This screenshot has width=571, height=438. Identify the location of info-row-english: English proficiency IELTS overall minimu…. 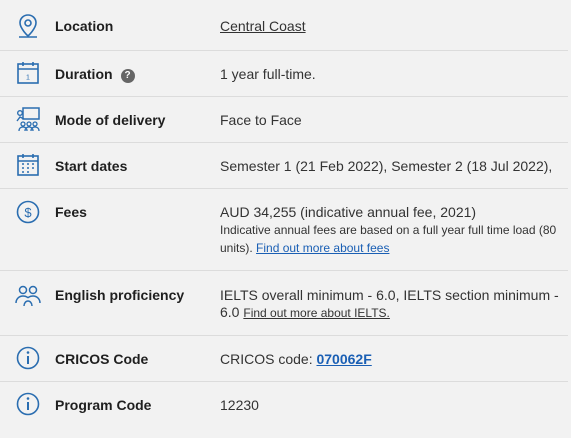
(284, 303).